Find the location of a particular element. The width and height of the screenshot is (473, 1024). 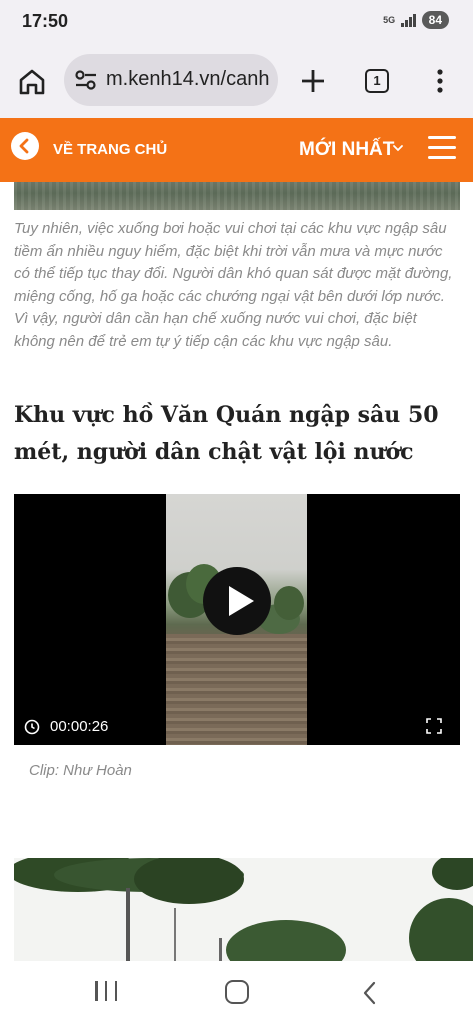

back-icon is located at coordinates (370, 993).